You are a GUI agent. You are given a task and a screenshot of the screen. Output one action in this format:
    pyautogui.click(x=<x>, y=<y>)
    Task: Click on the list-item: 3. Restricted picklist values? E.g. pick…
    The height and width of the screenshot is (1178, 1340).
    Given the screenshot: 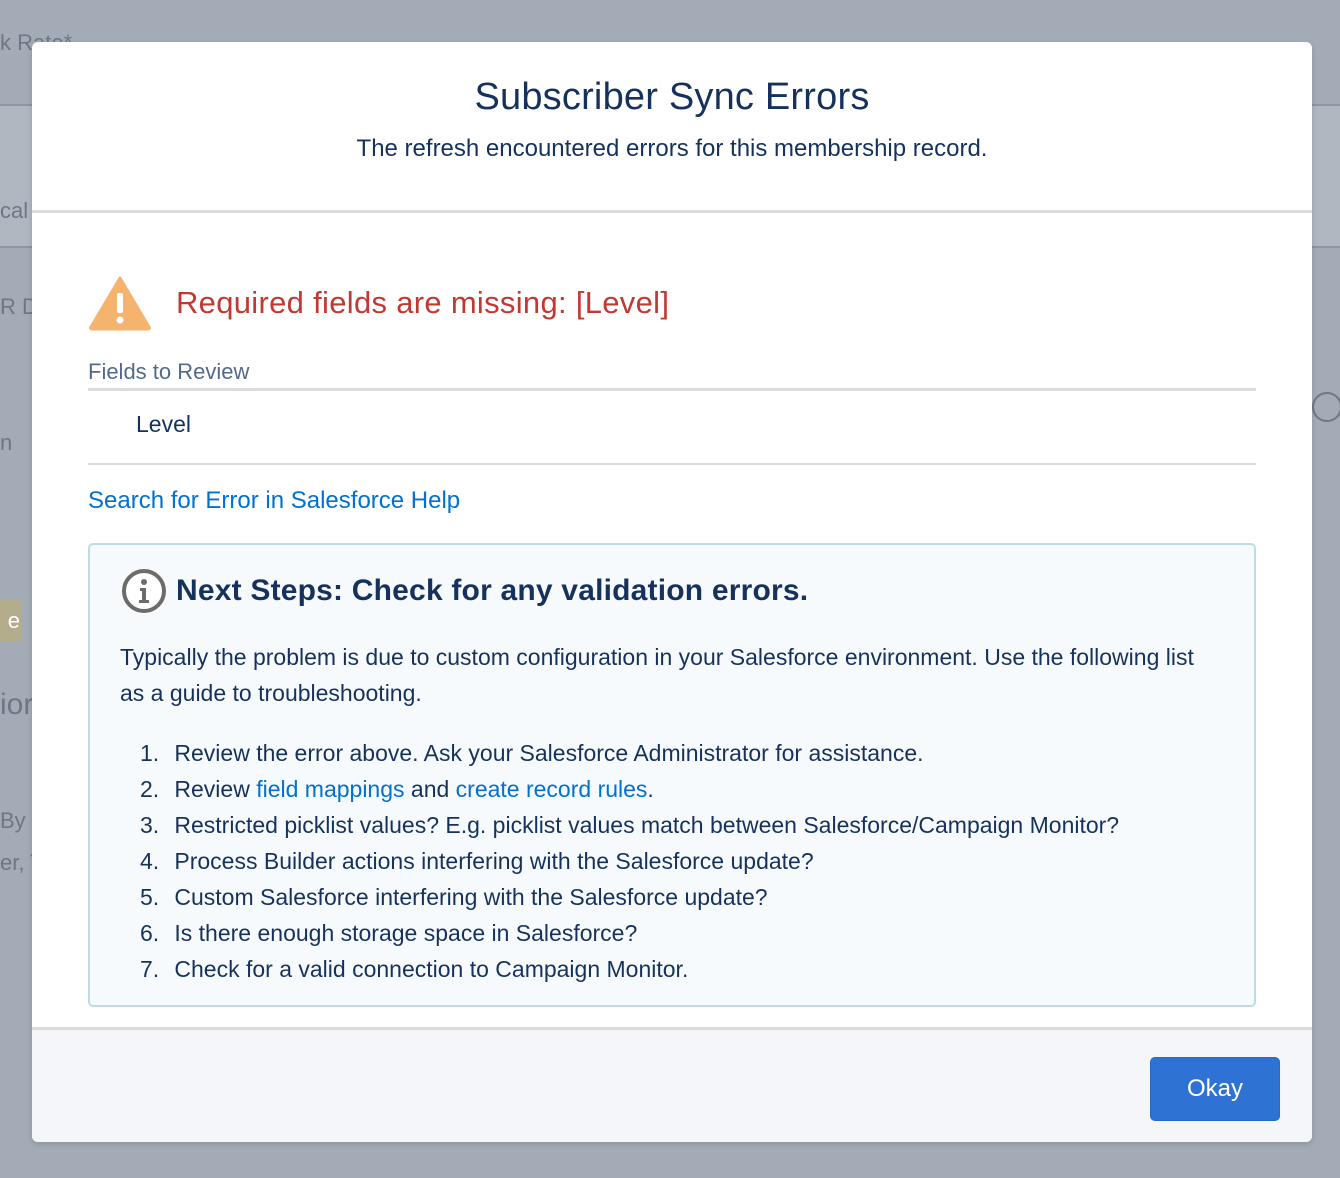 What is the action you would take?
    pyautogui.click(x=629, y=825)
    